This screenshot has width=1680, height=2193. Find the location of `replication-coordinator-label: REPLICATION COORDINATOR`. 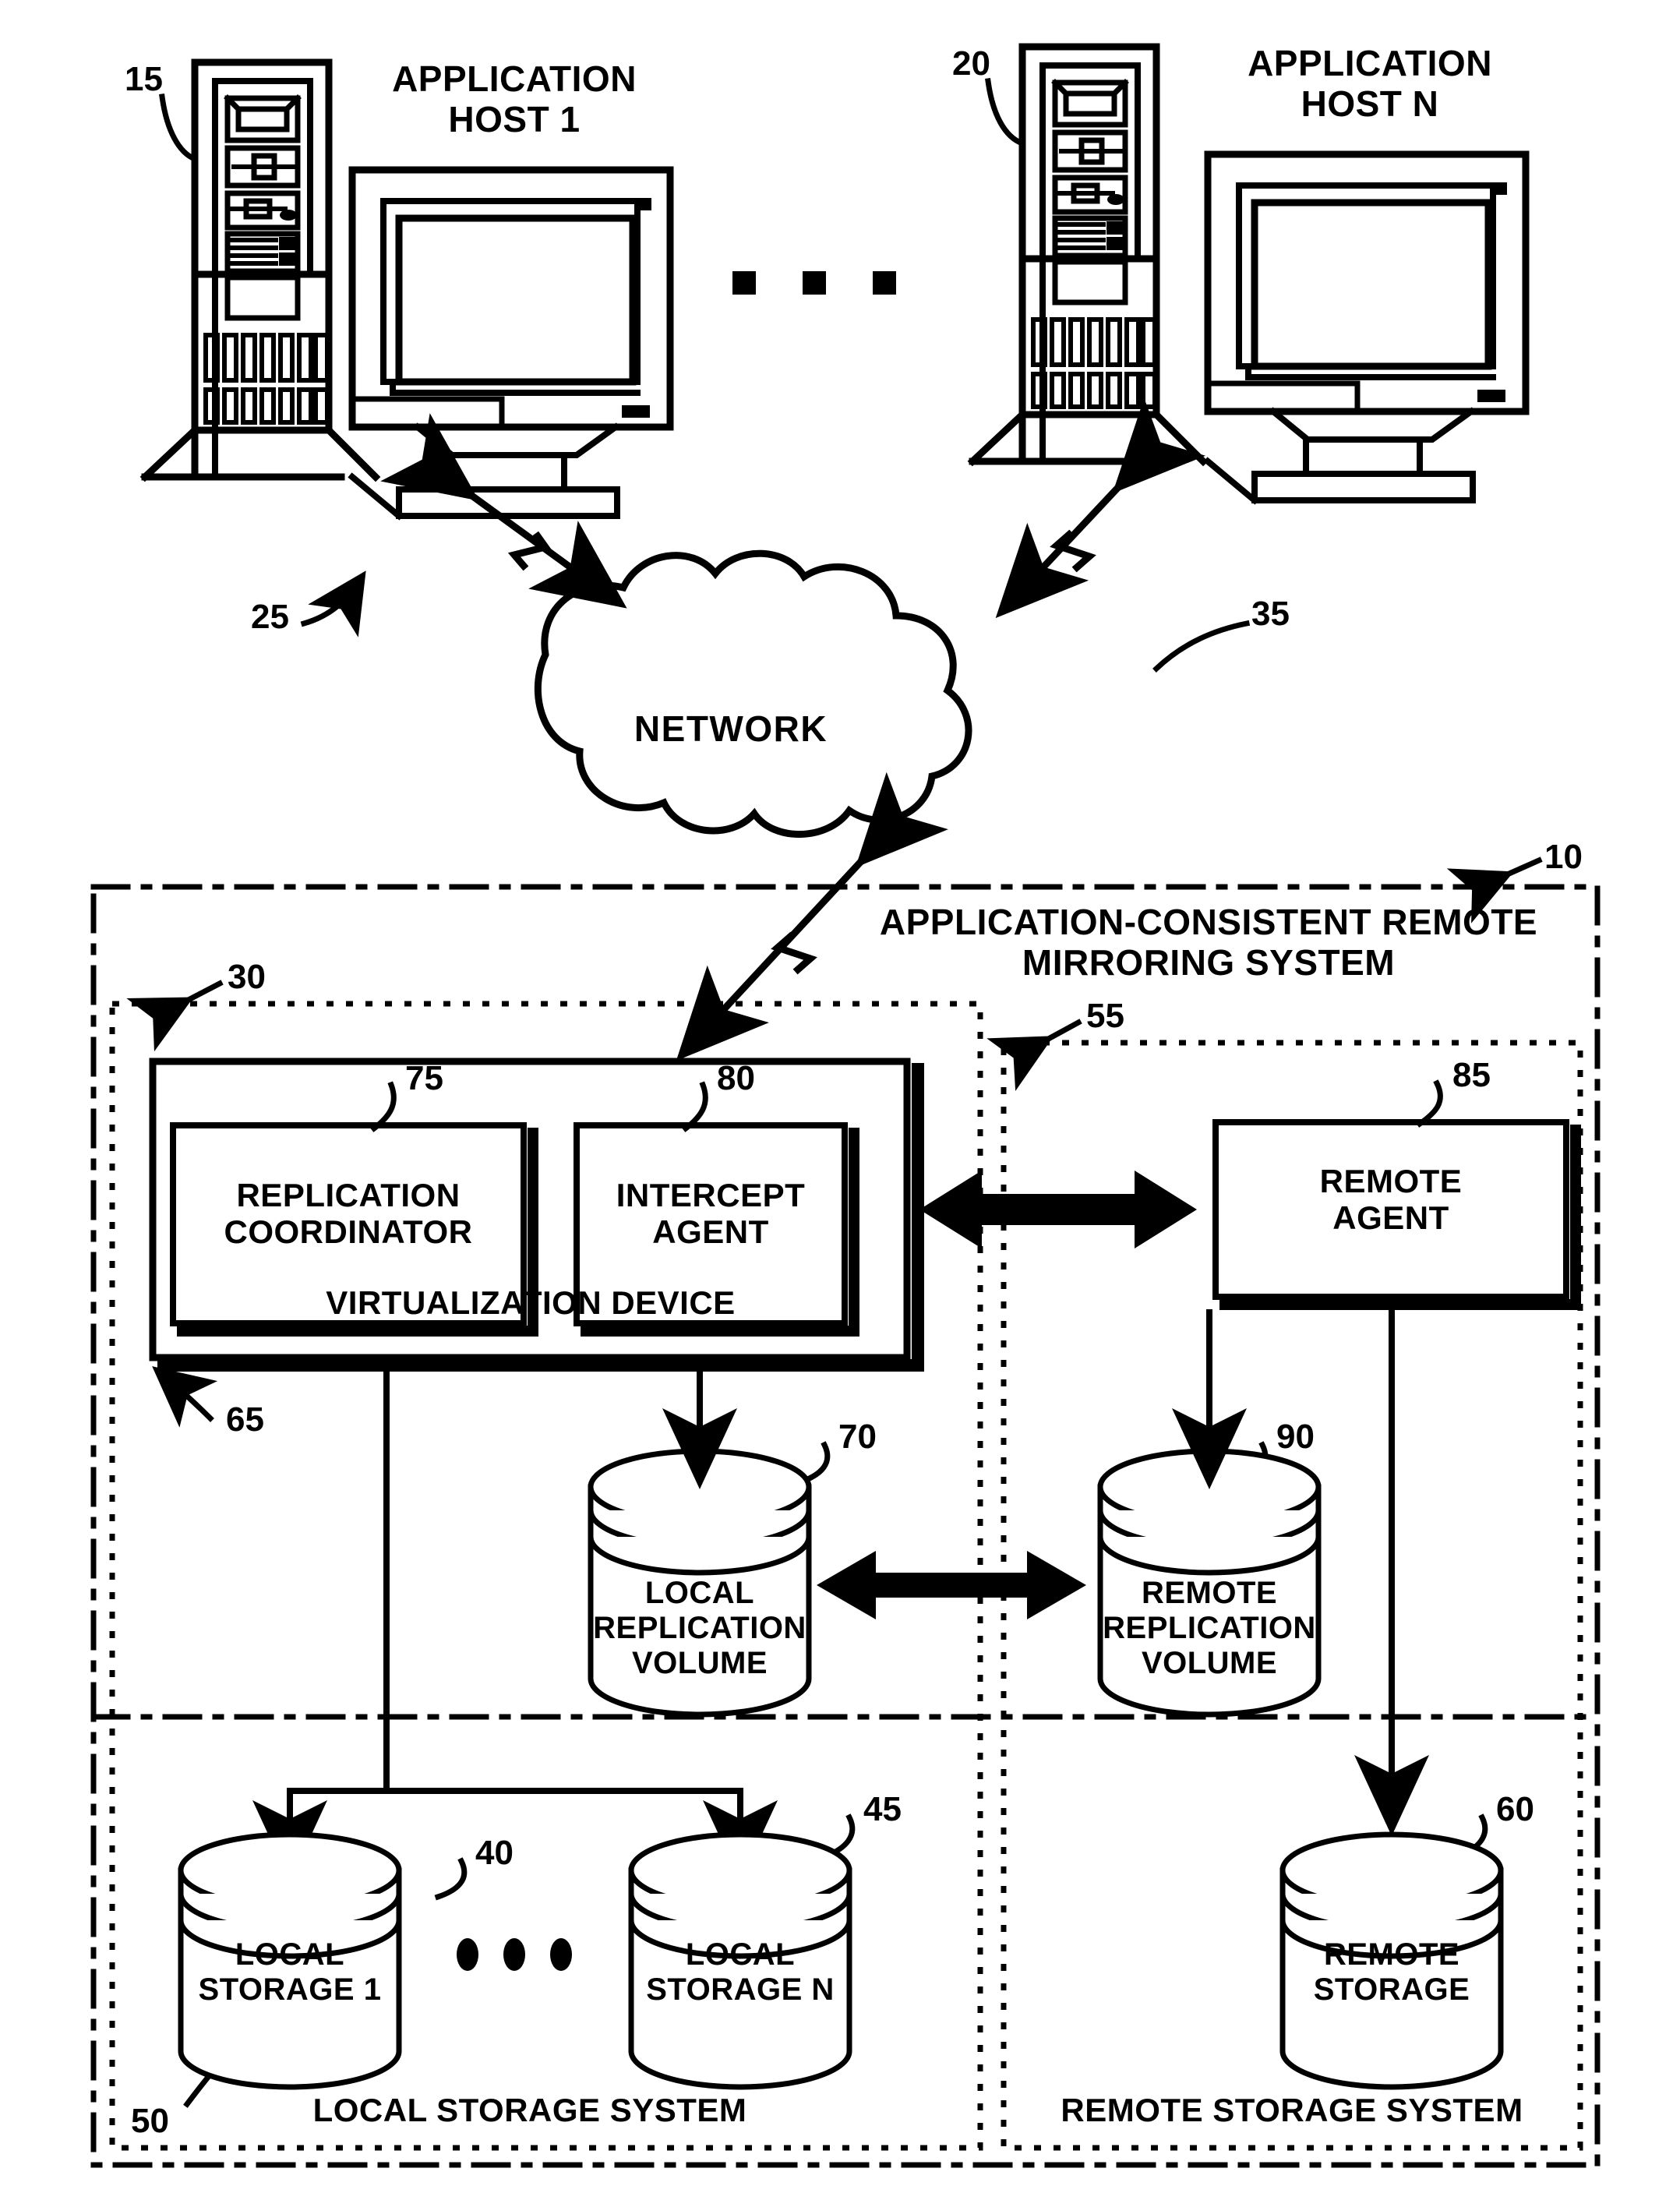

replication-coordinator-label: REPLICATION COORDINATOR is located at coordinates (349, 1214).